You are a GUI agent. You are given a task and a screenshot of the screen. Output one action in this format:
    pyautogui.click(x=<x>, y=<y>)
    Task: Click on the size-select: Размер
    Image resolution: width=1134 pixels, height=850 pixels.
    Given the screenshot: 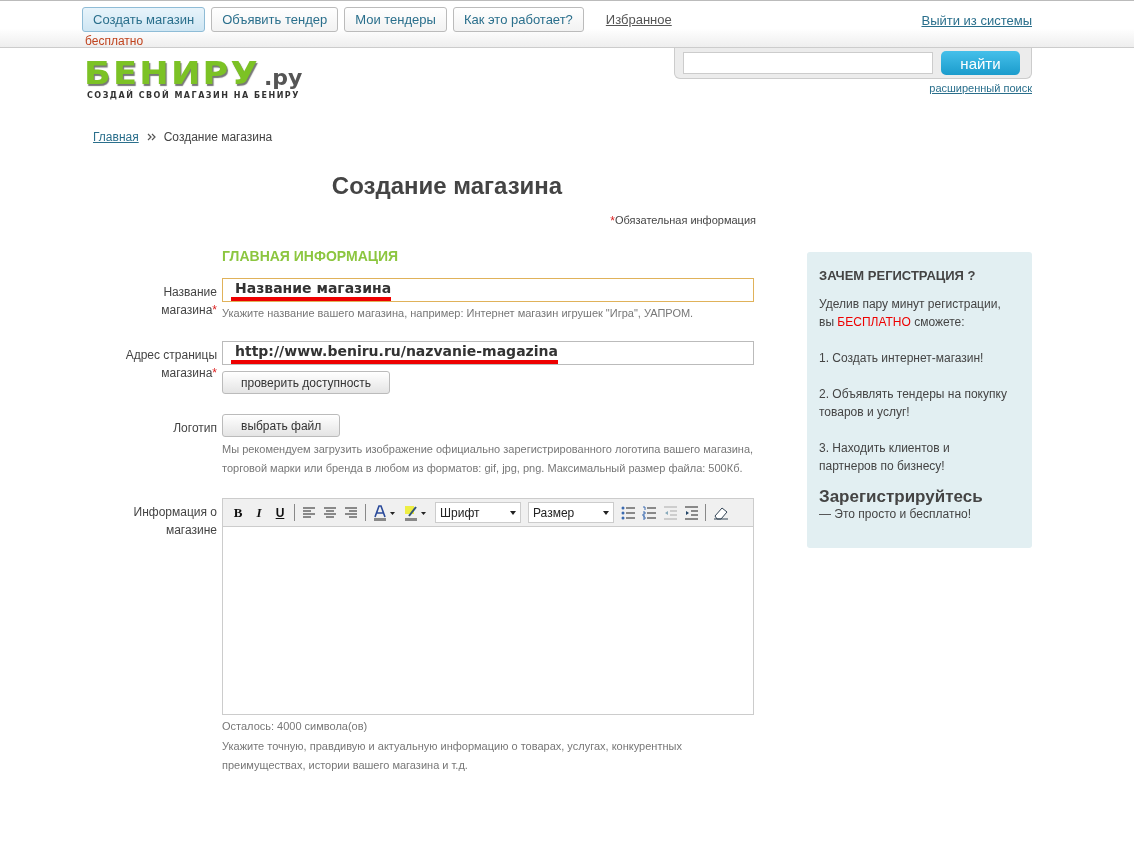 What is the action you would take?
    pyautogui.click(x=571, y=512)
    